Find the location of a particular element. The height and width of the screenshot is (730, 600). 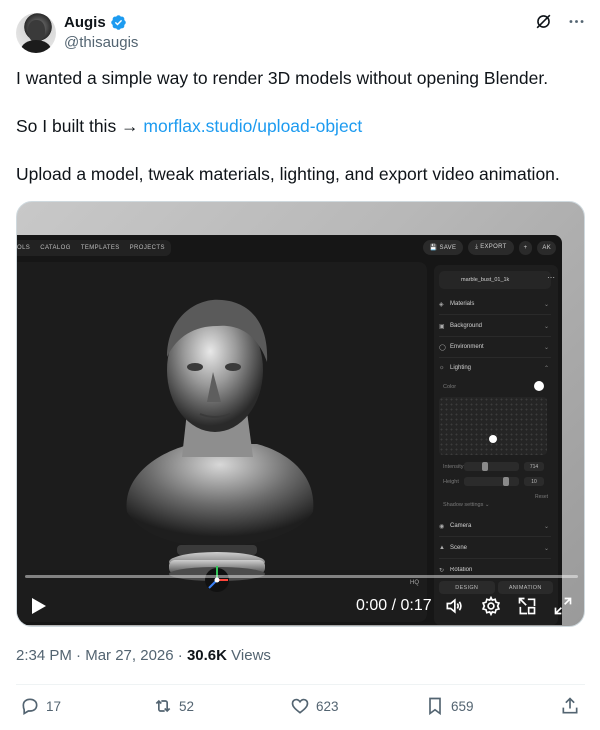

shadow-settings-toggle: Shadow settings ⌄ is located at coordinates (466, 505).